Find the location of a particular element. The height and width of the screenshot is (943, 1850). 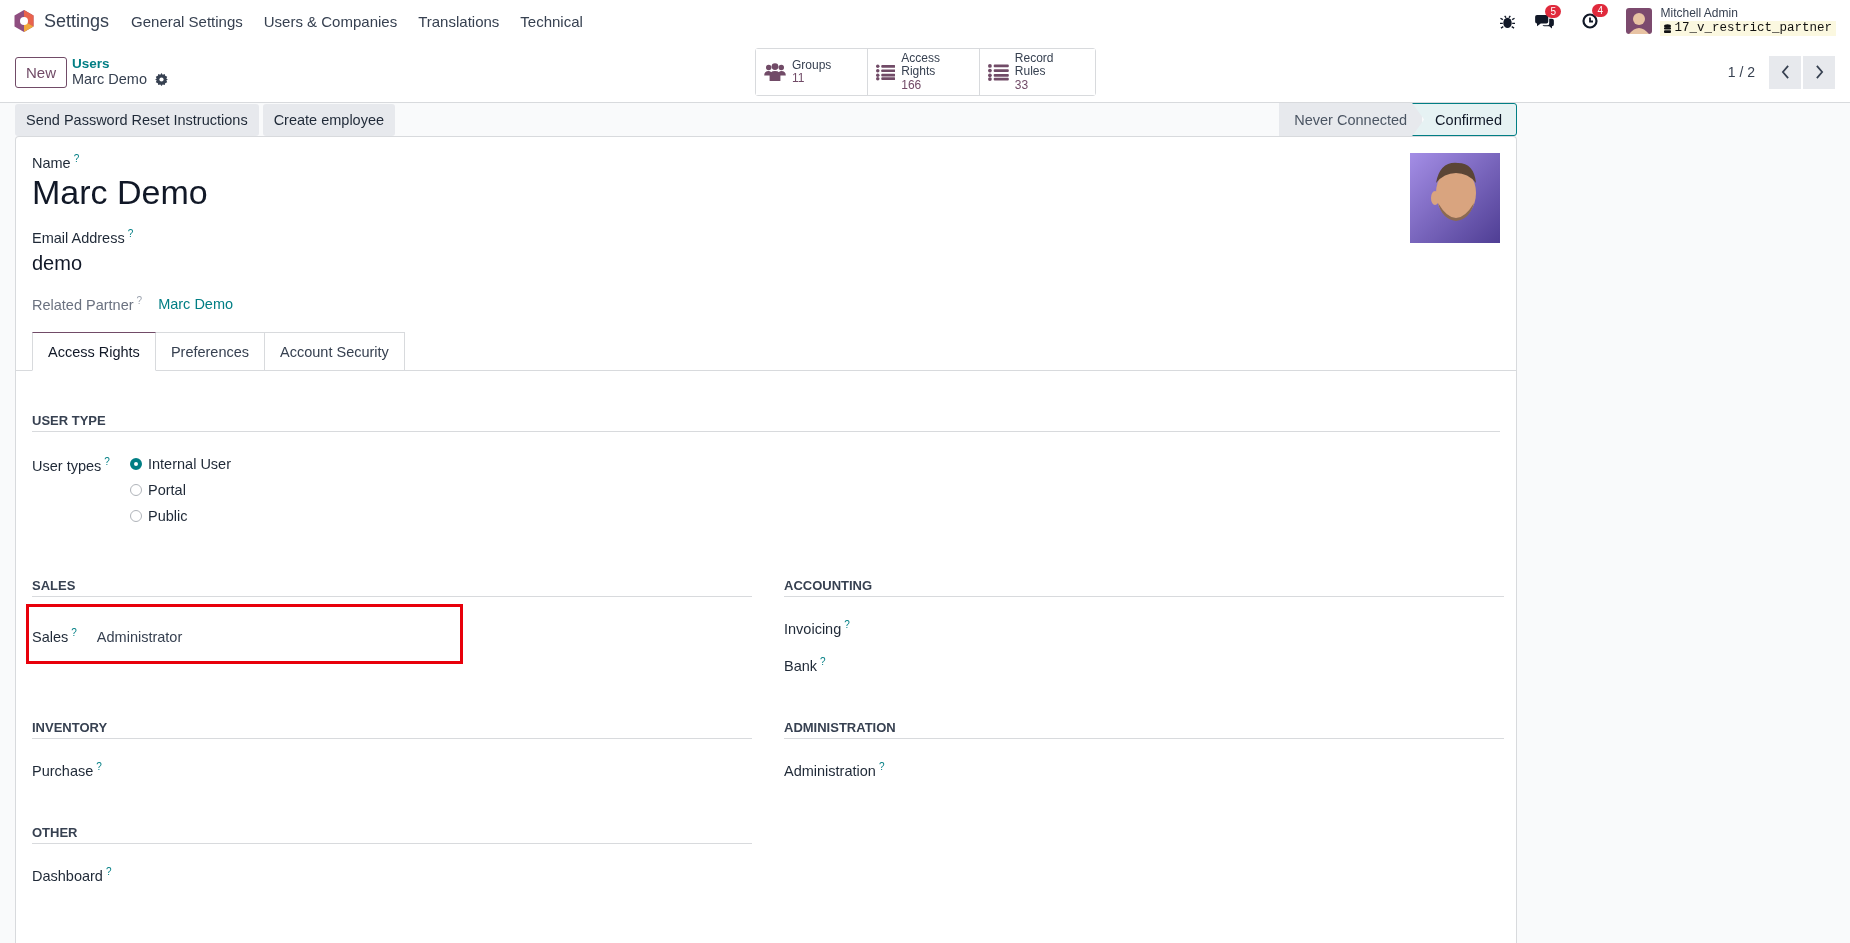

chevron-right-icon is located at coordinates (1819, 72).